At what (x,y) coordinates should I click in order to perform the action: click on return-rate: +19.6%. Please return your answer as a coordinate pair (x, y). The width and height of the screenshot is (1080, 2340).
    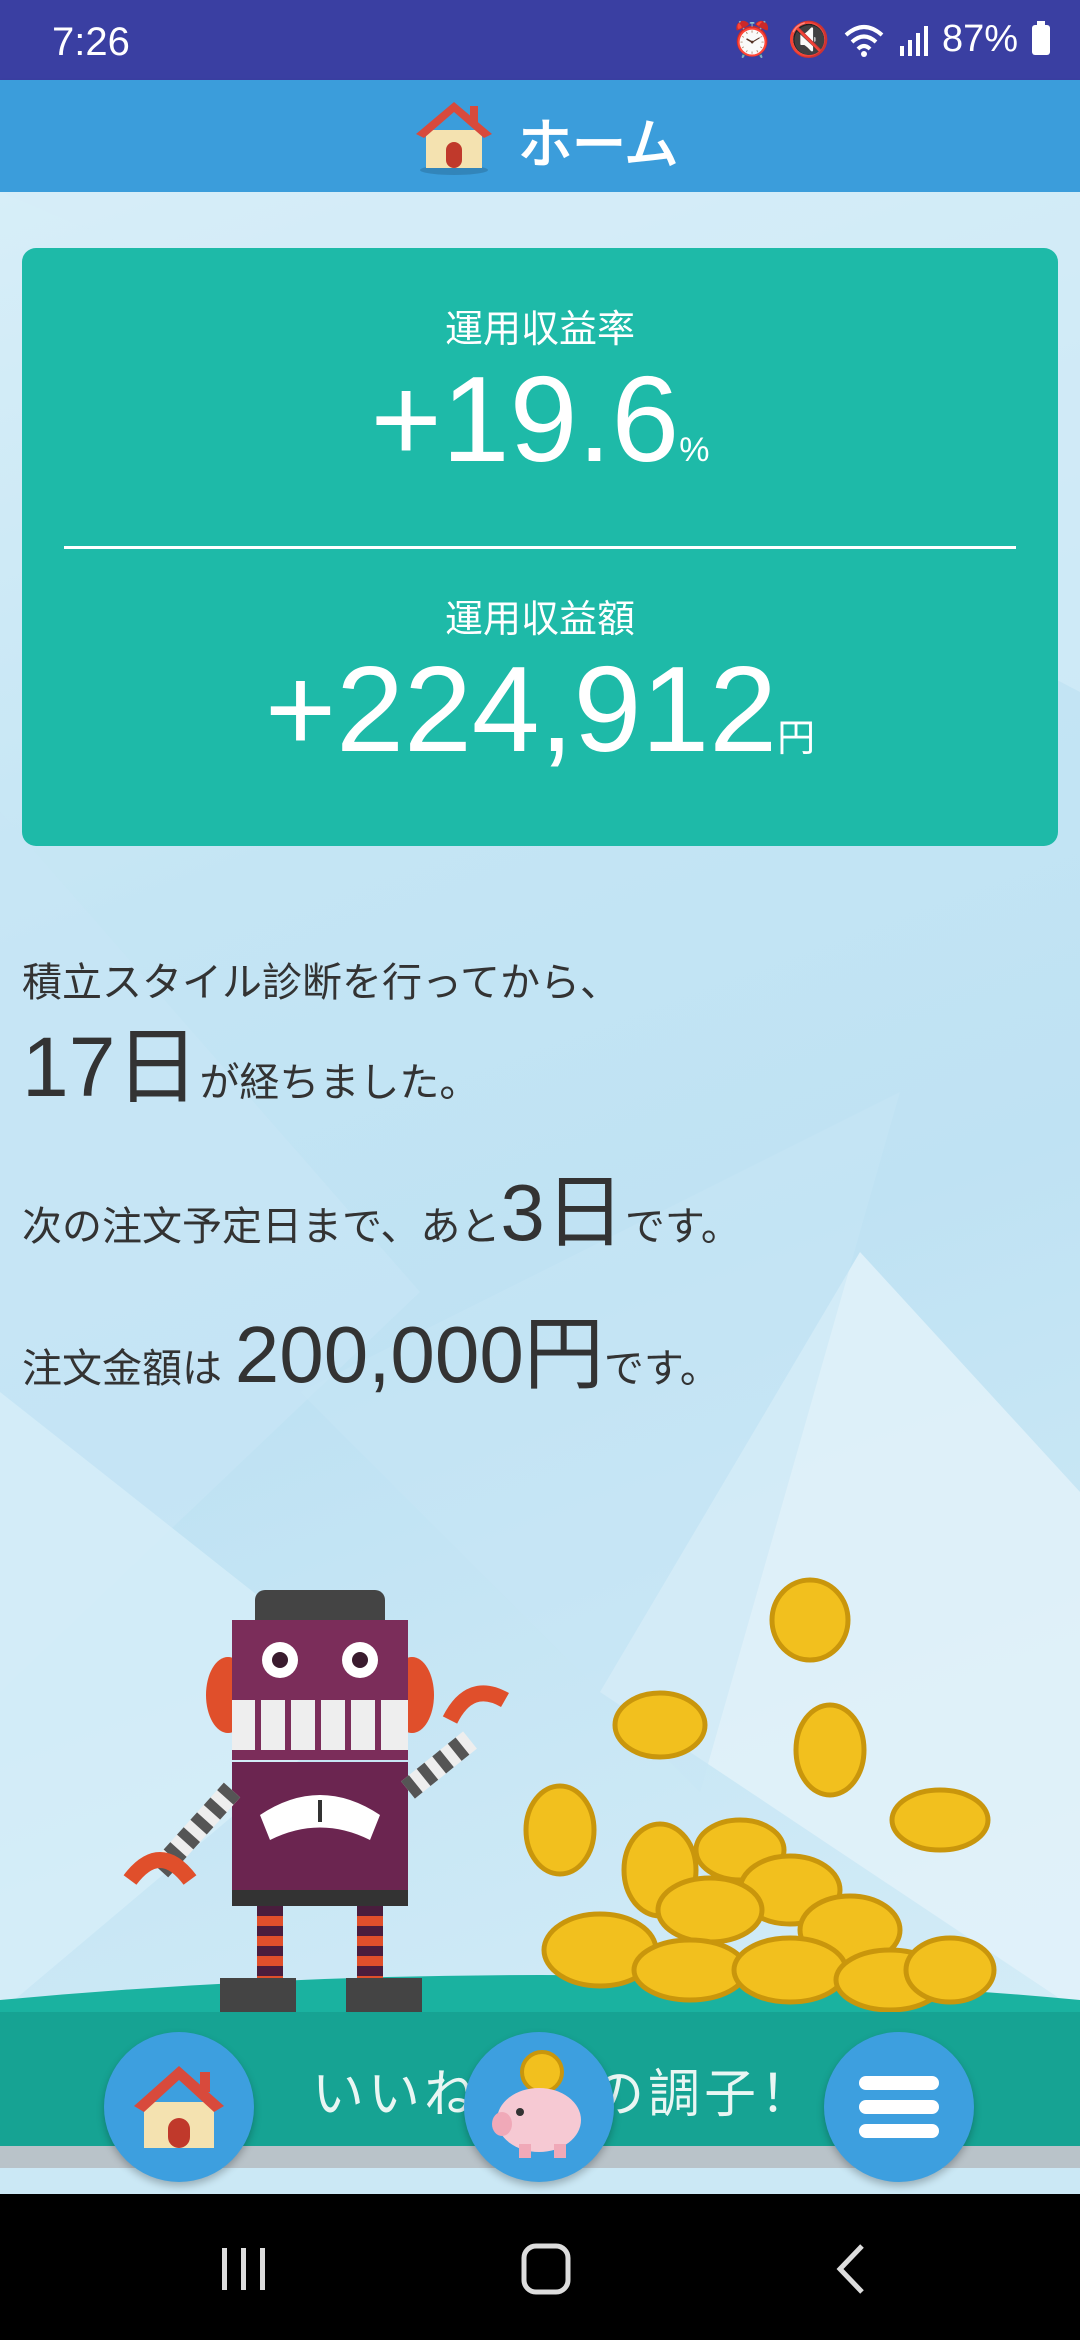
    Looking at the image, I should click on (540, 419).